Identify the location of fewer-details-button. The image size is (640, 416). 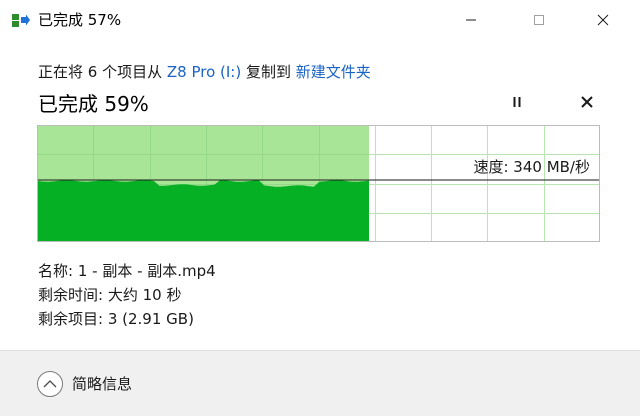
(50, 384).